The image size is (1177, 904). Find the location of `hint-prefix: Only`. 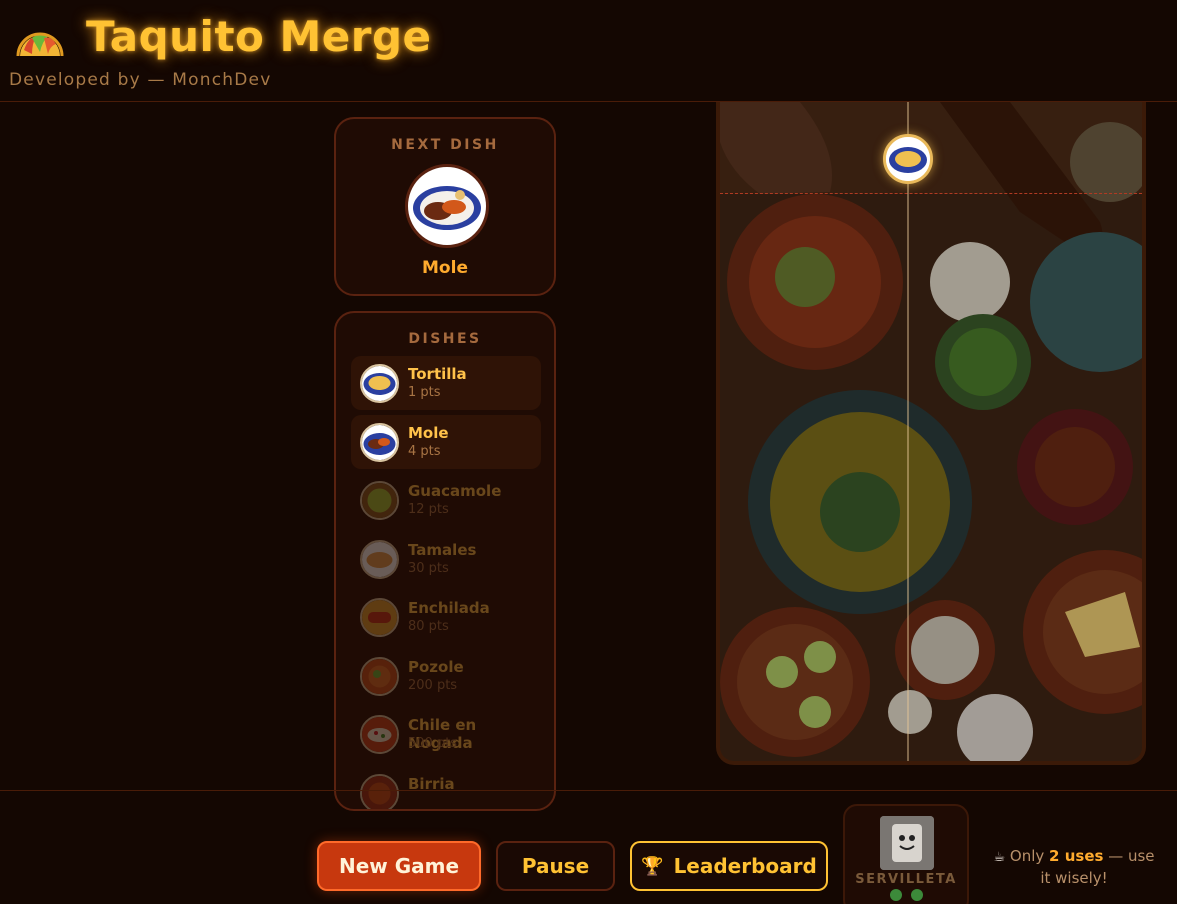

hint-prefix: Only is located at coordinates (1027, 856).